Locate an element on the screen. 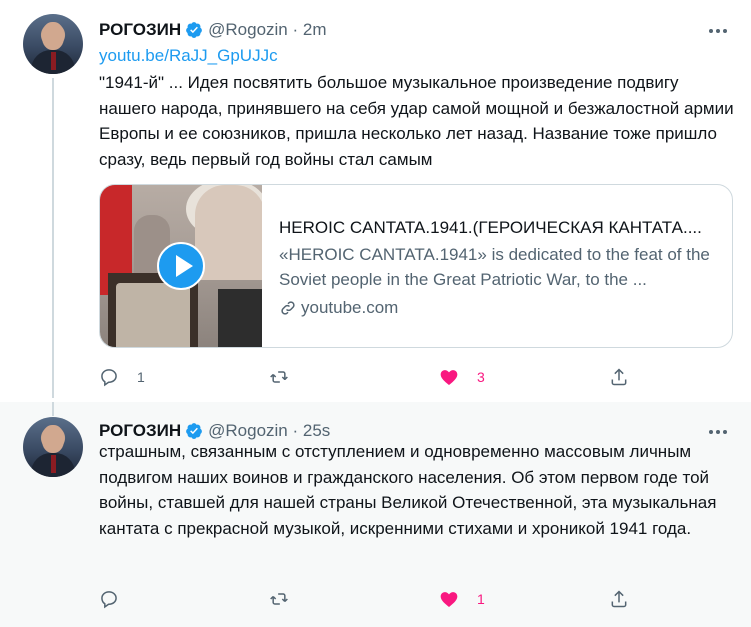  reply-button: 1 is located at coordinates (122, 377).